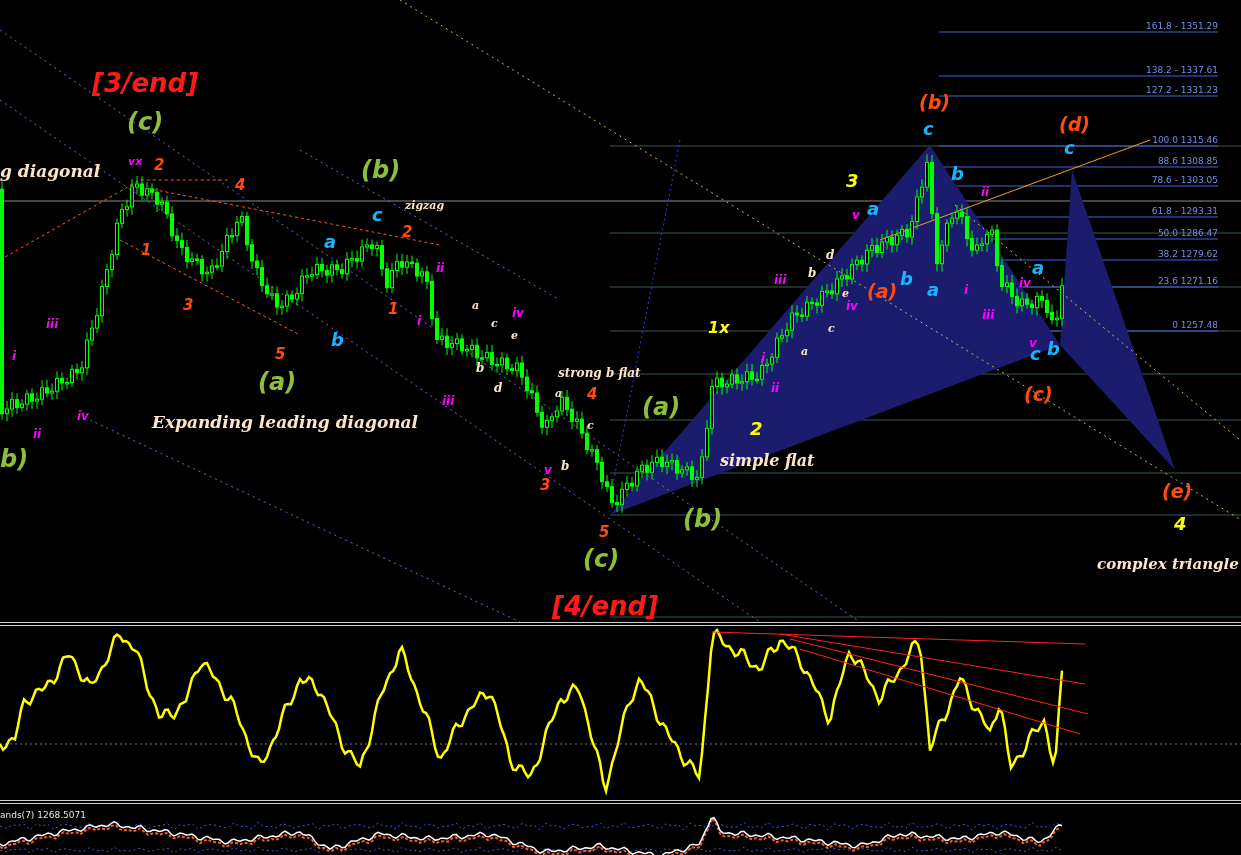 This screenshot has height=855, width=1241. Describe the element at coordinates (1182, 26) in the screenshot. I see `fibonacci-level-label: 161.8 - 1351.29` at that location.